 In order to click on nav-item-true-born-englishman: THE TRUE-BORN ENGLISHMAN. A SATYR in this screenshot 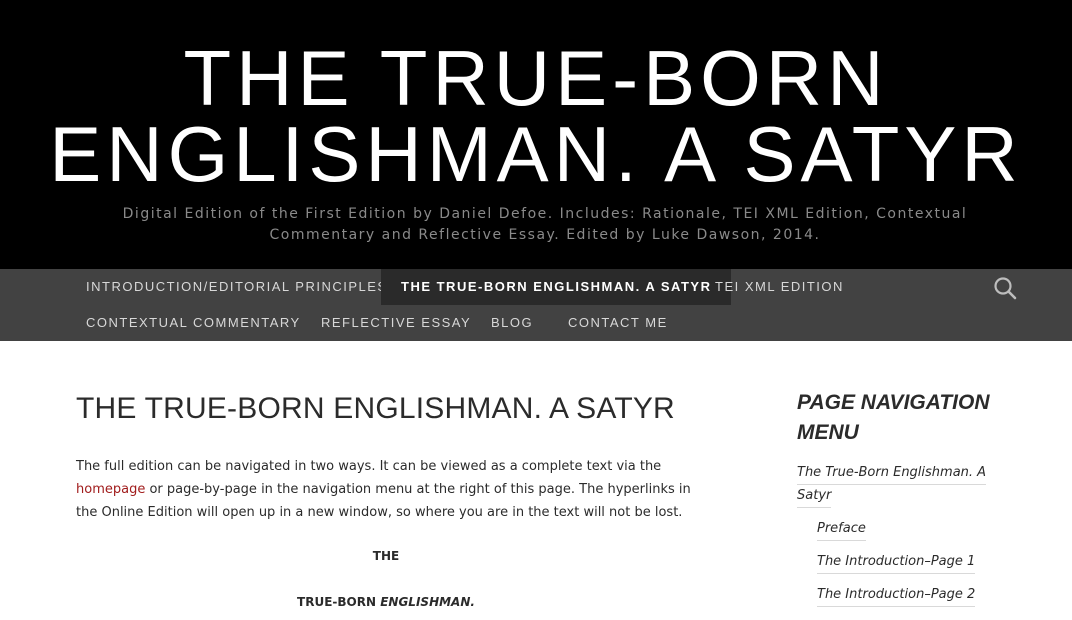, I will do `click(556, 287)`.